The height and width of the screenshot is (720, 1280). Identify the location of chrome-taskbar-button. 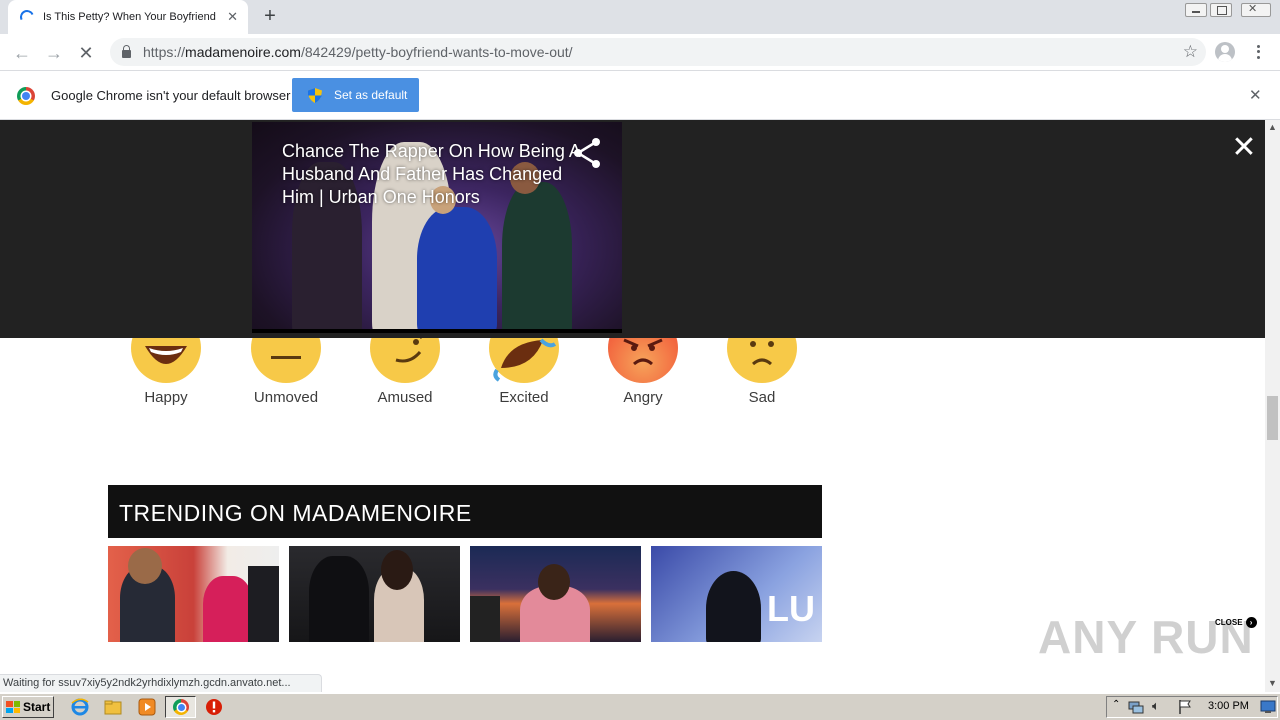
(180, 707).